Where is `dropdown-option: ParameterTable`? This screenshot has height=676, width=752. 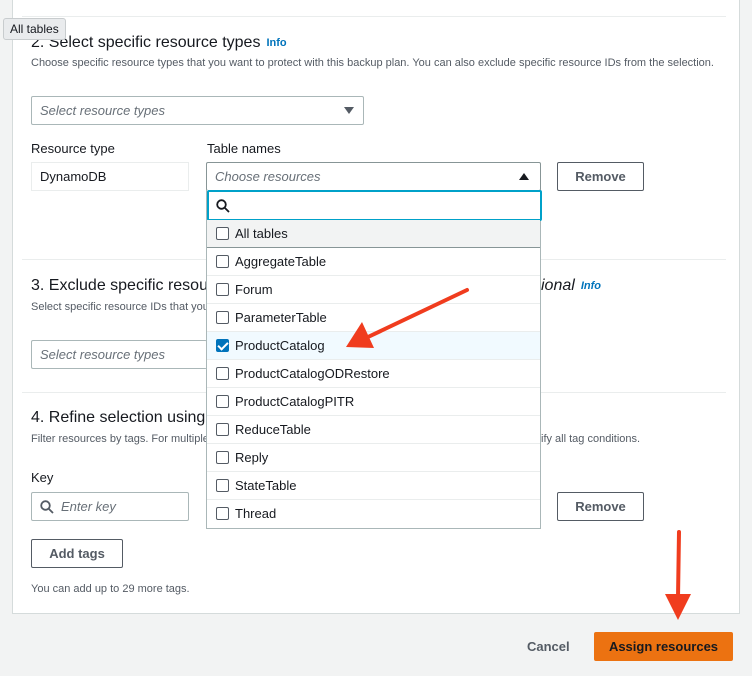 dropdown-option: ParameterTable is located at coordinates (373, 318).